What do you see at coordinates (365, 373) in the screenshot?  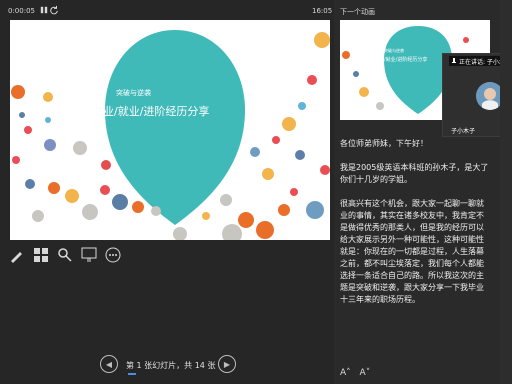 I see `decrease-font-button: A˅` at bounding box center [365, 373].